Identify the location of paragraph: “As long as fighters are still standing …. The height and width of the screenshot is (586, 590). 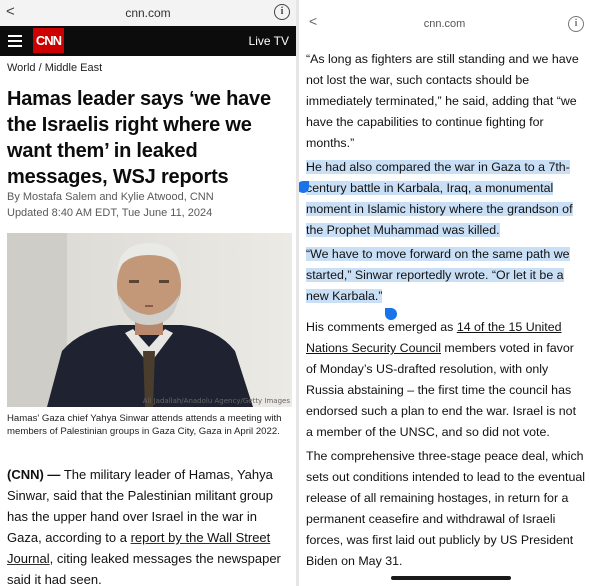
(442, 101).